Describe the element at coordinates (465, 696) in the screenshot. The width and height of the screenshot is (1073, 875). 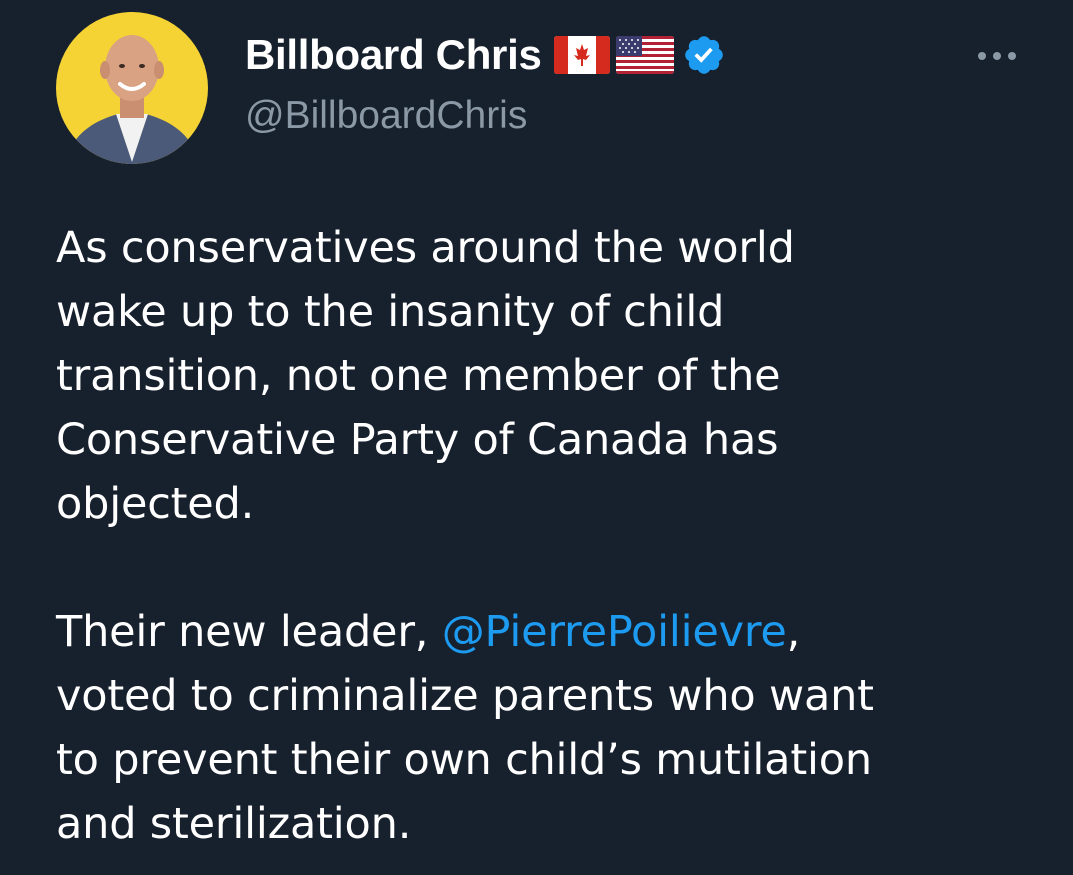
I see `tweet-line: voted to criminalize parents who want` at that location.